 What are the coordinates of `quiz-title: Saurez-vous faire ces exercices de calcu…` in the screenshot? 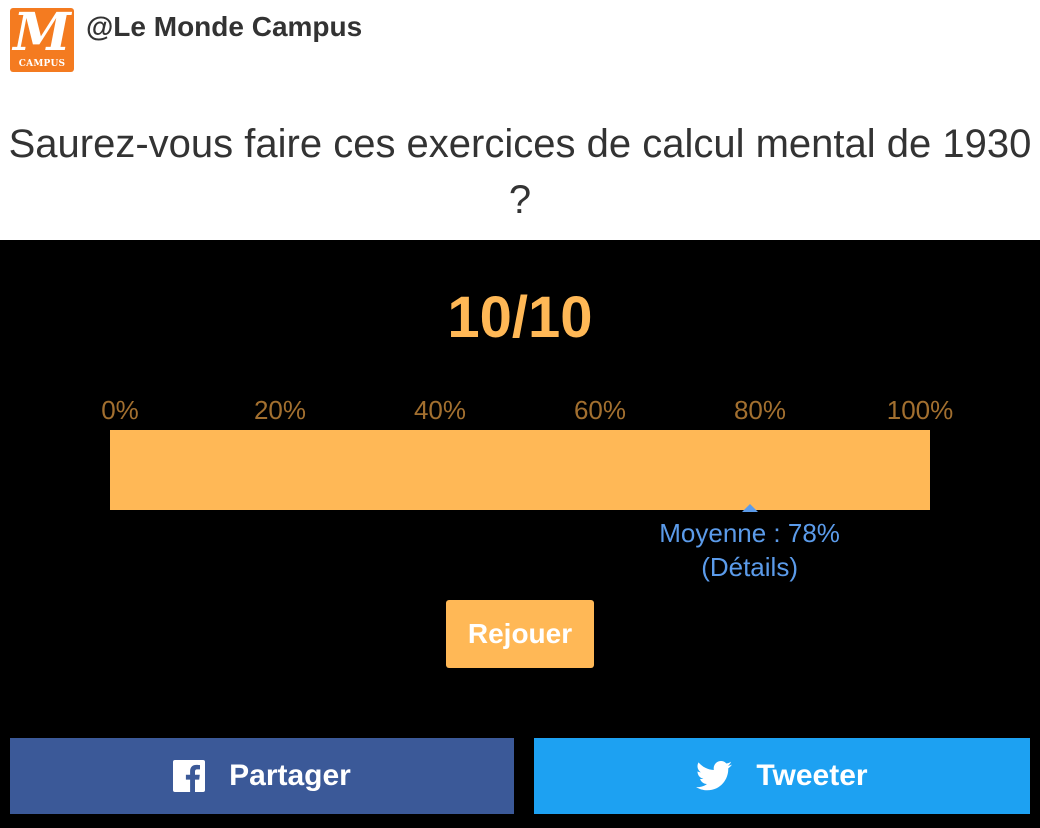 It's located at (520, 172).